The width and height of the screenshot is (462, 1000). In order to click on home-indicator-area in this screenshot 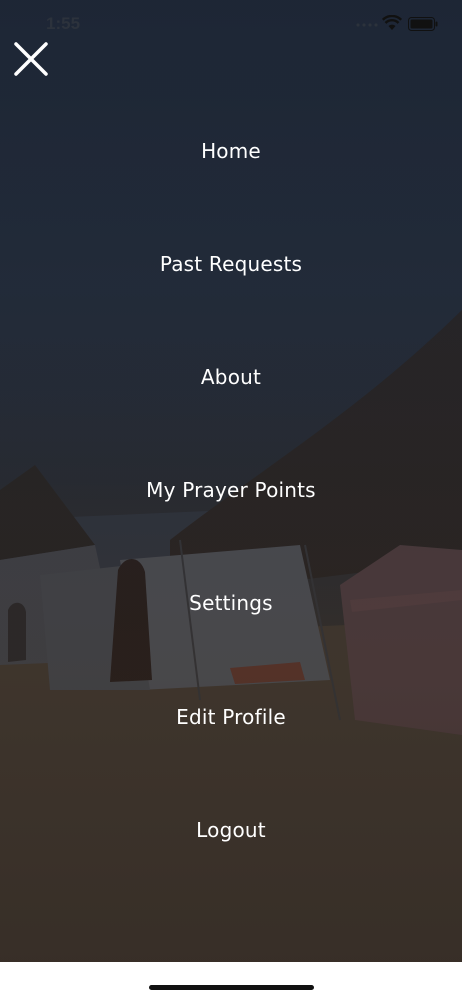, I will do `click(231, 981)`.